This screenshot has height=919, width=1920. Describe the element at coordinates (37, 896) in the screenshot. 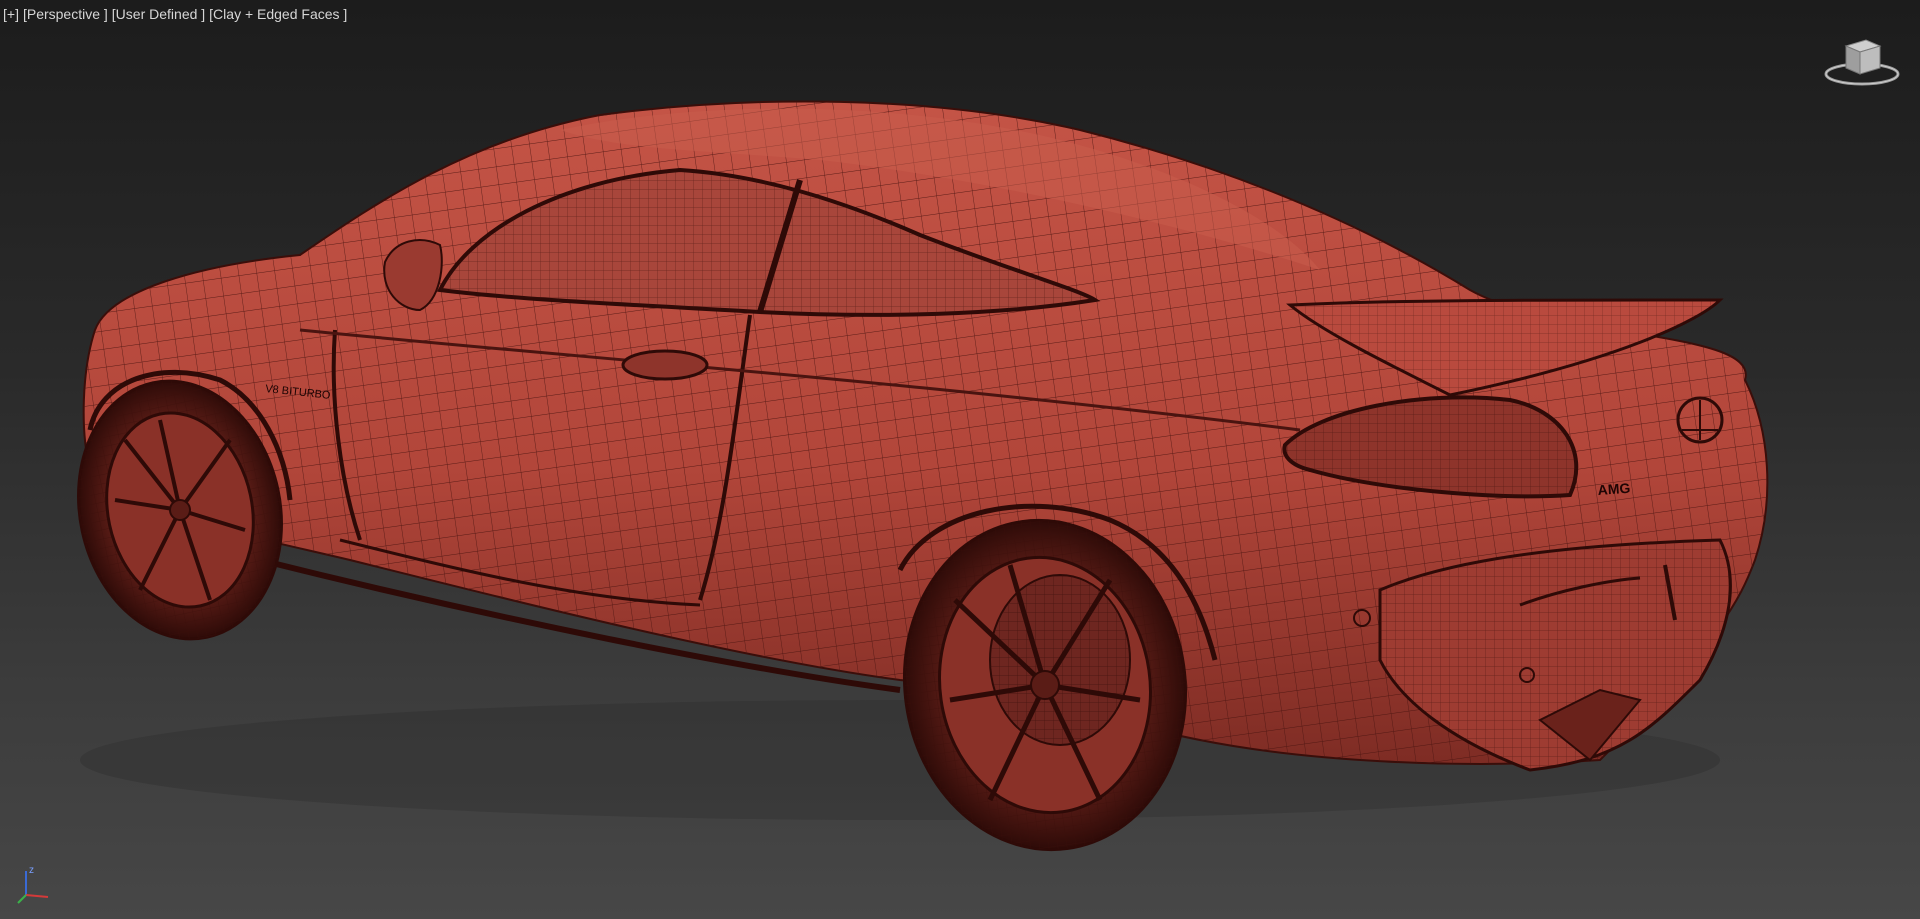

I see `x-axis-icon` at that location.